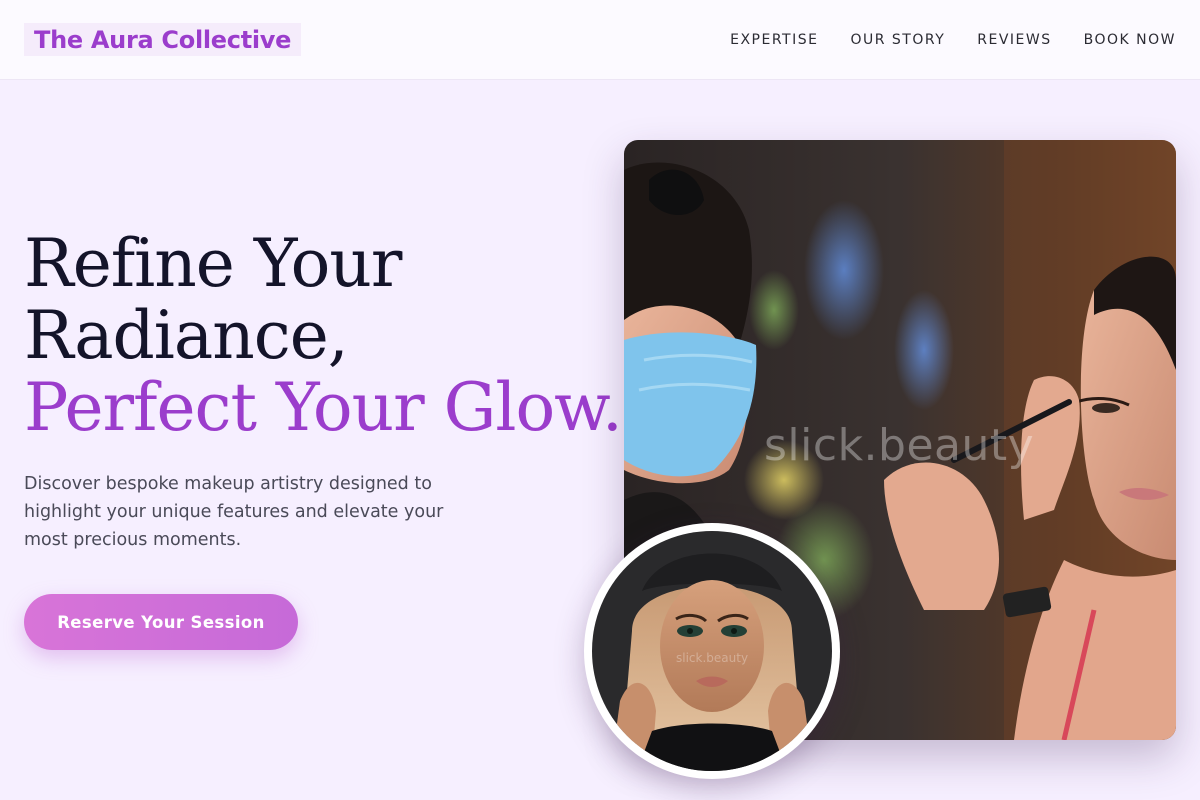  I want to click on reserve-session-button: Reserve Your Session, so click(161, 622).